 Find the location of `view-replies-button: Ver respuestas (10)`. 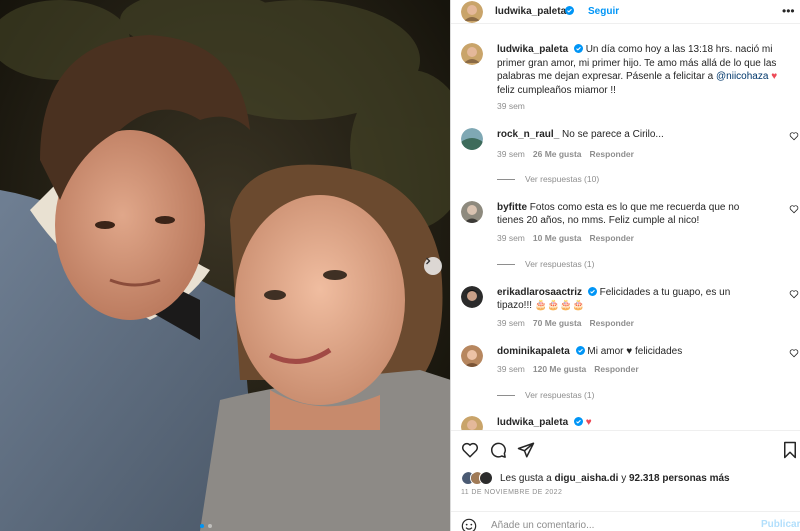

view-replies-button: Ver respuestas (10) is located at coordinates (548, 179).